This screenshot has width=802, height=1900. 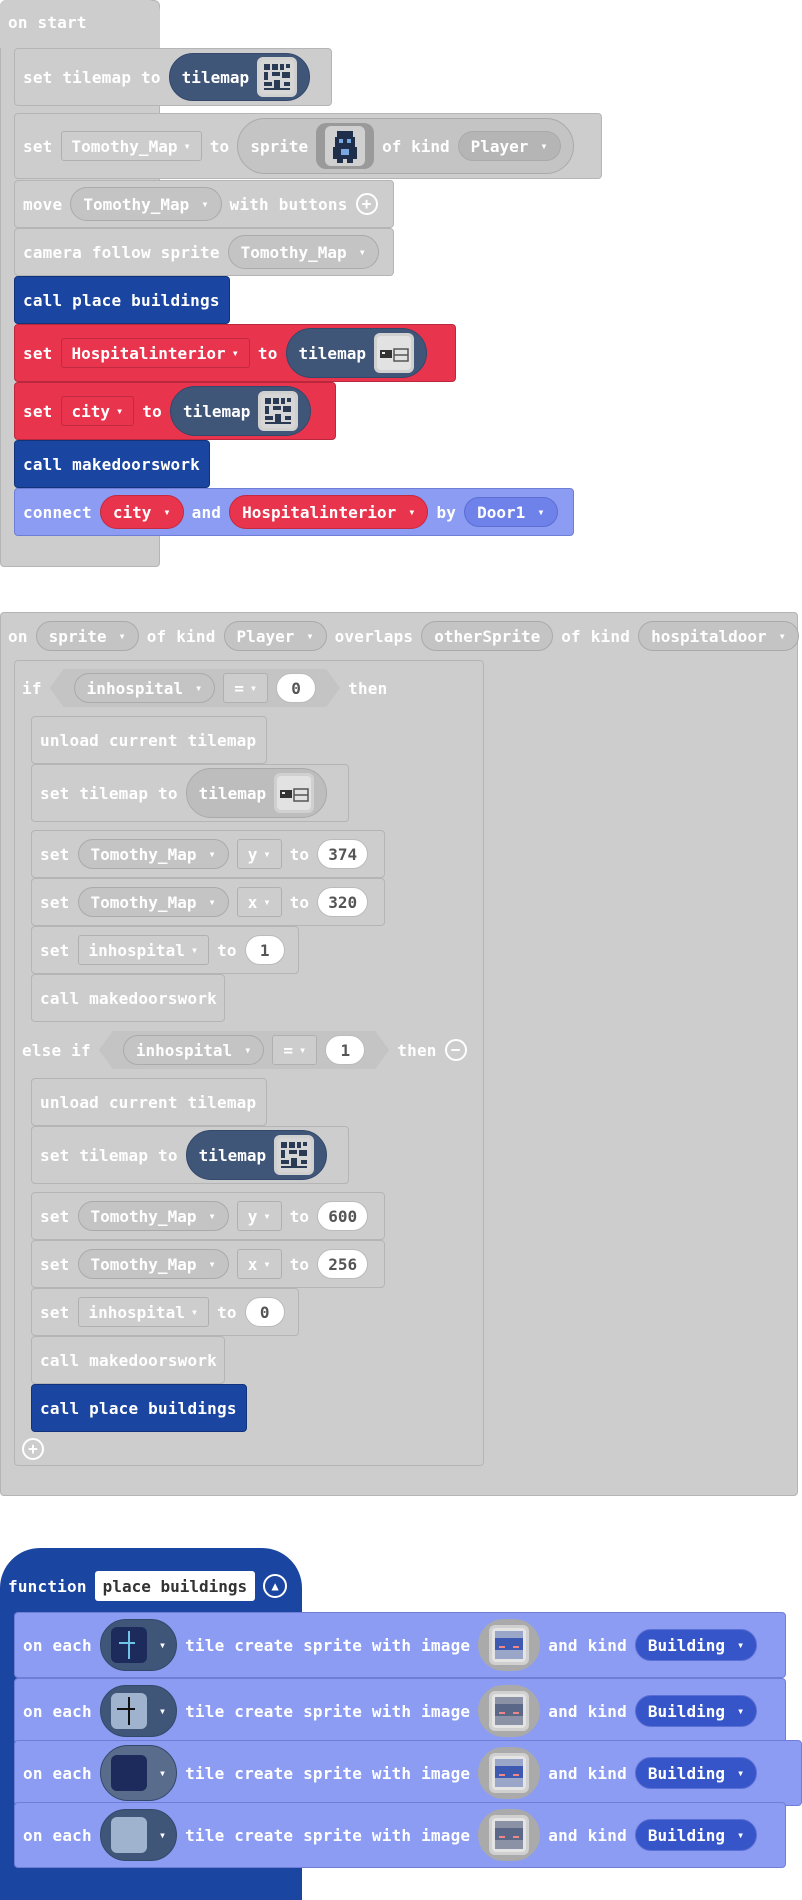 I want to click on kind-dropdown-hospitaldoor: hospitaldoor, so click(x=718, y=636).